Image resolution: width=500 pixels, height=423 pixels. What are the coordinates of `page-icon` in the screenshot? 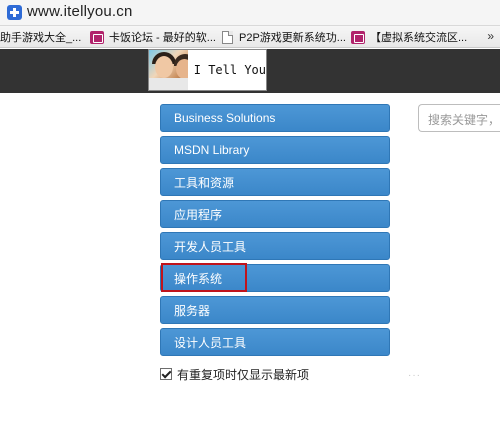 It's located at (227, 37).